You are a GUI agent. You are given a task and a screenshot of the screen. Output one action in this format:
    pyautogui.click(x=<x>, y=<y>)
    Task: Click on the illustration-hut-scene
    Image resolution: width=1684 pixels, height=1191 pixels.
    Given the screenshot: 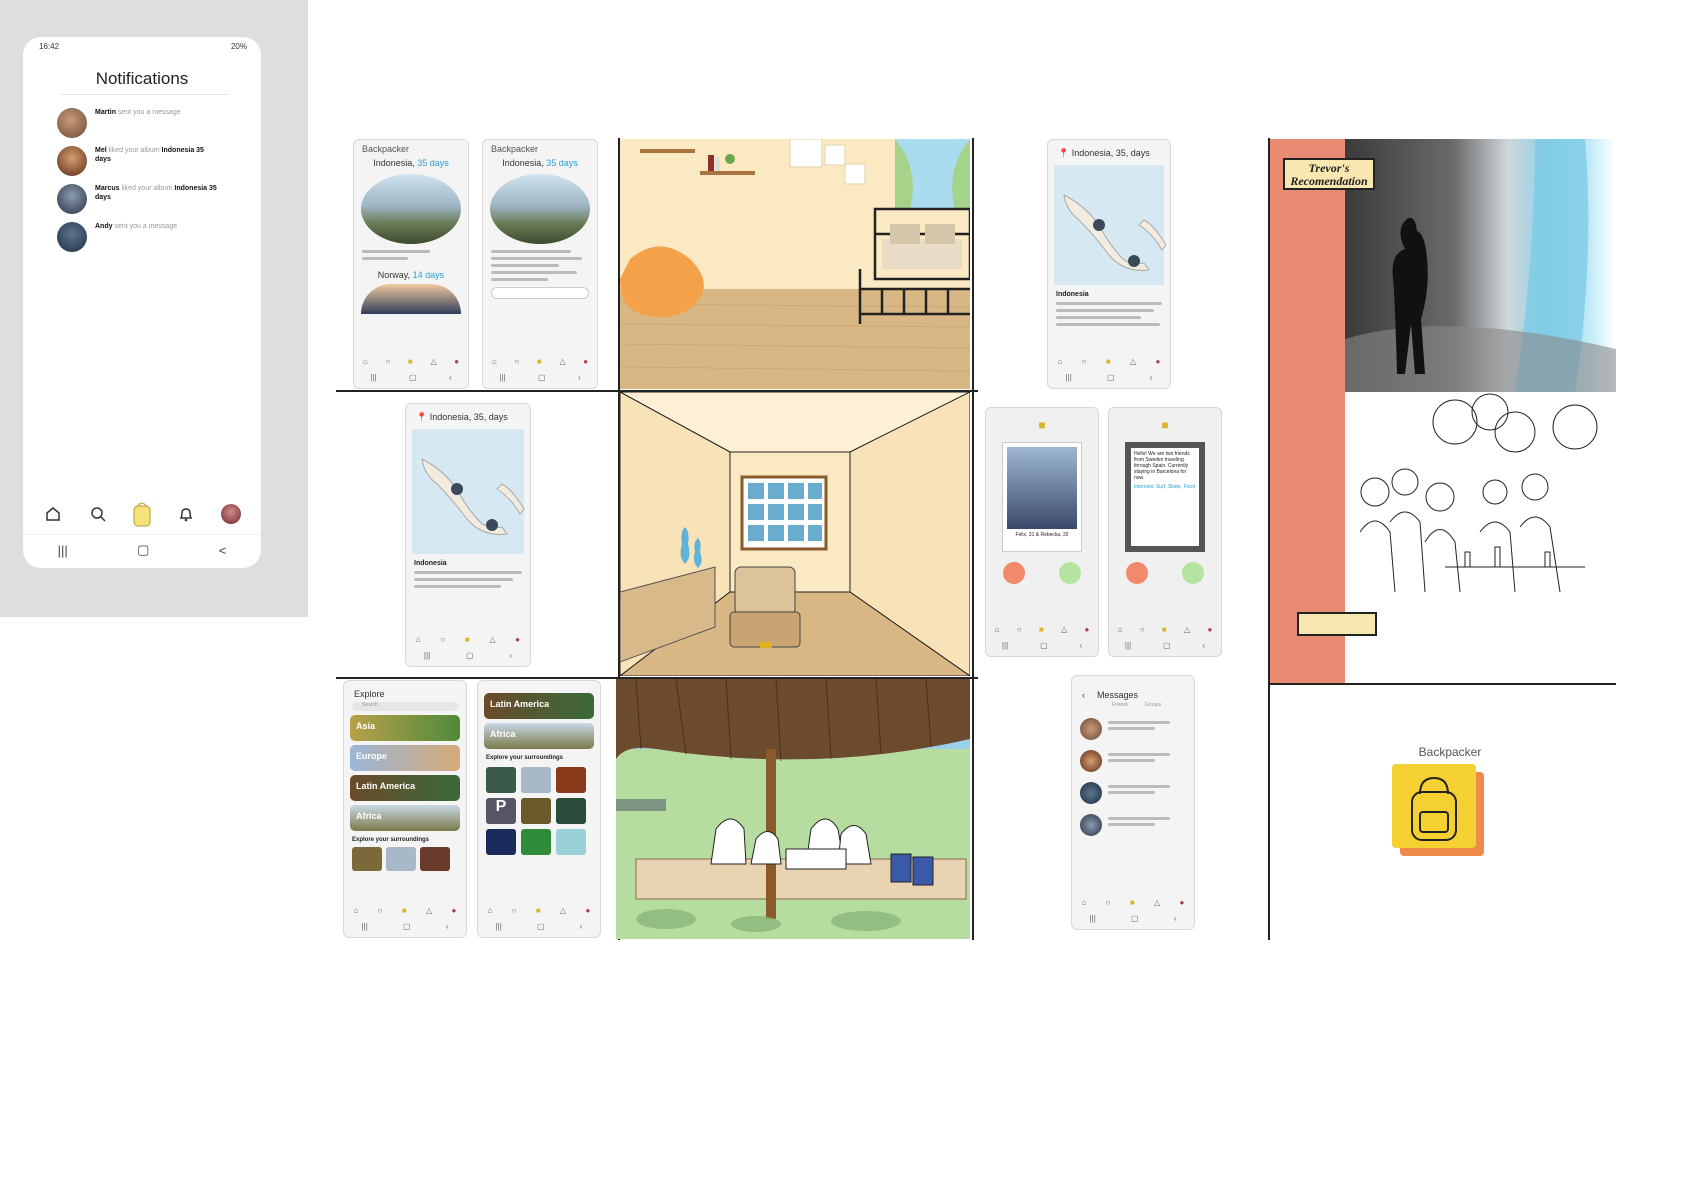 What is the action you would take?
    pyautogui.click(x=793, y=809)
    